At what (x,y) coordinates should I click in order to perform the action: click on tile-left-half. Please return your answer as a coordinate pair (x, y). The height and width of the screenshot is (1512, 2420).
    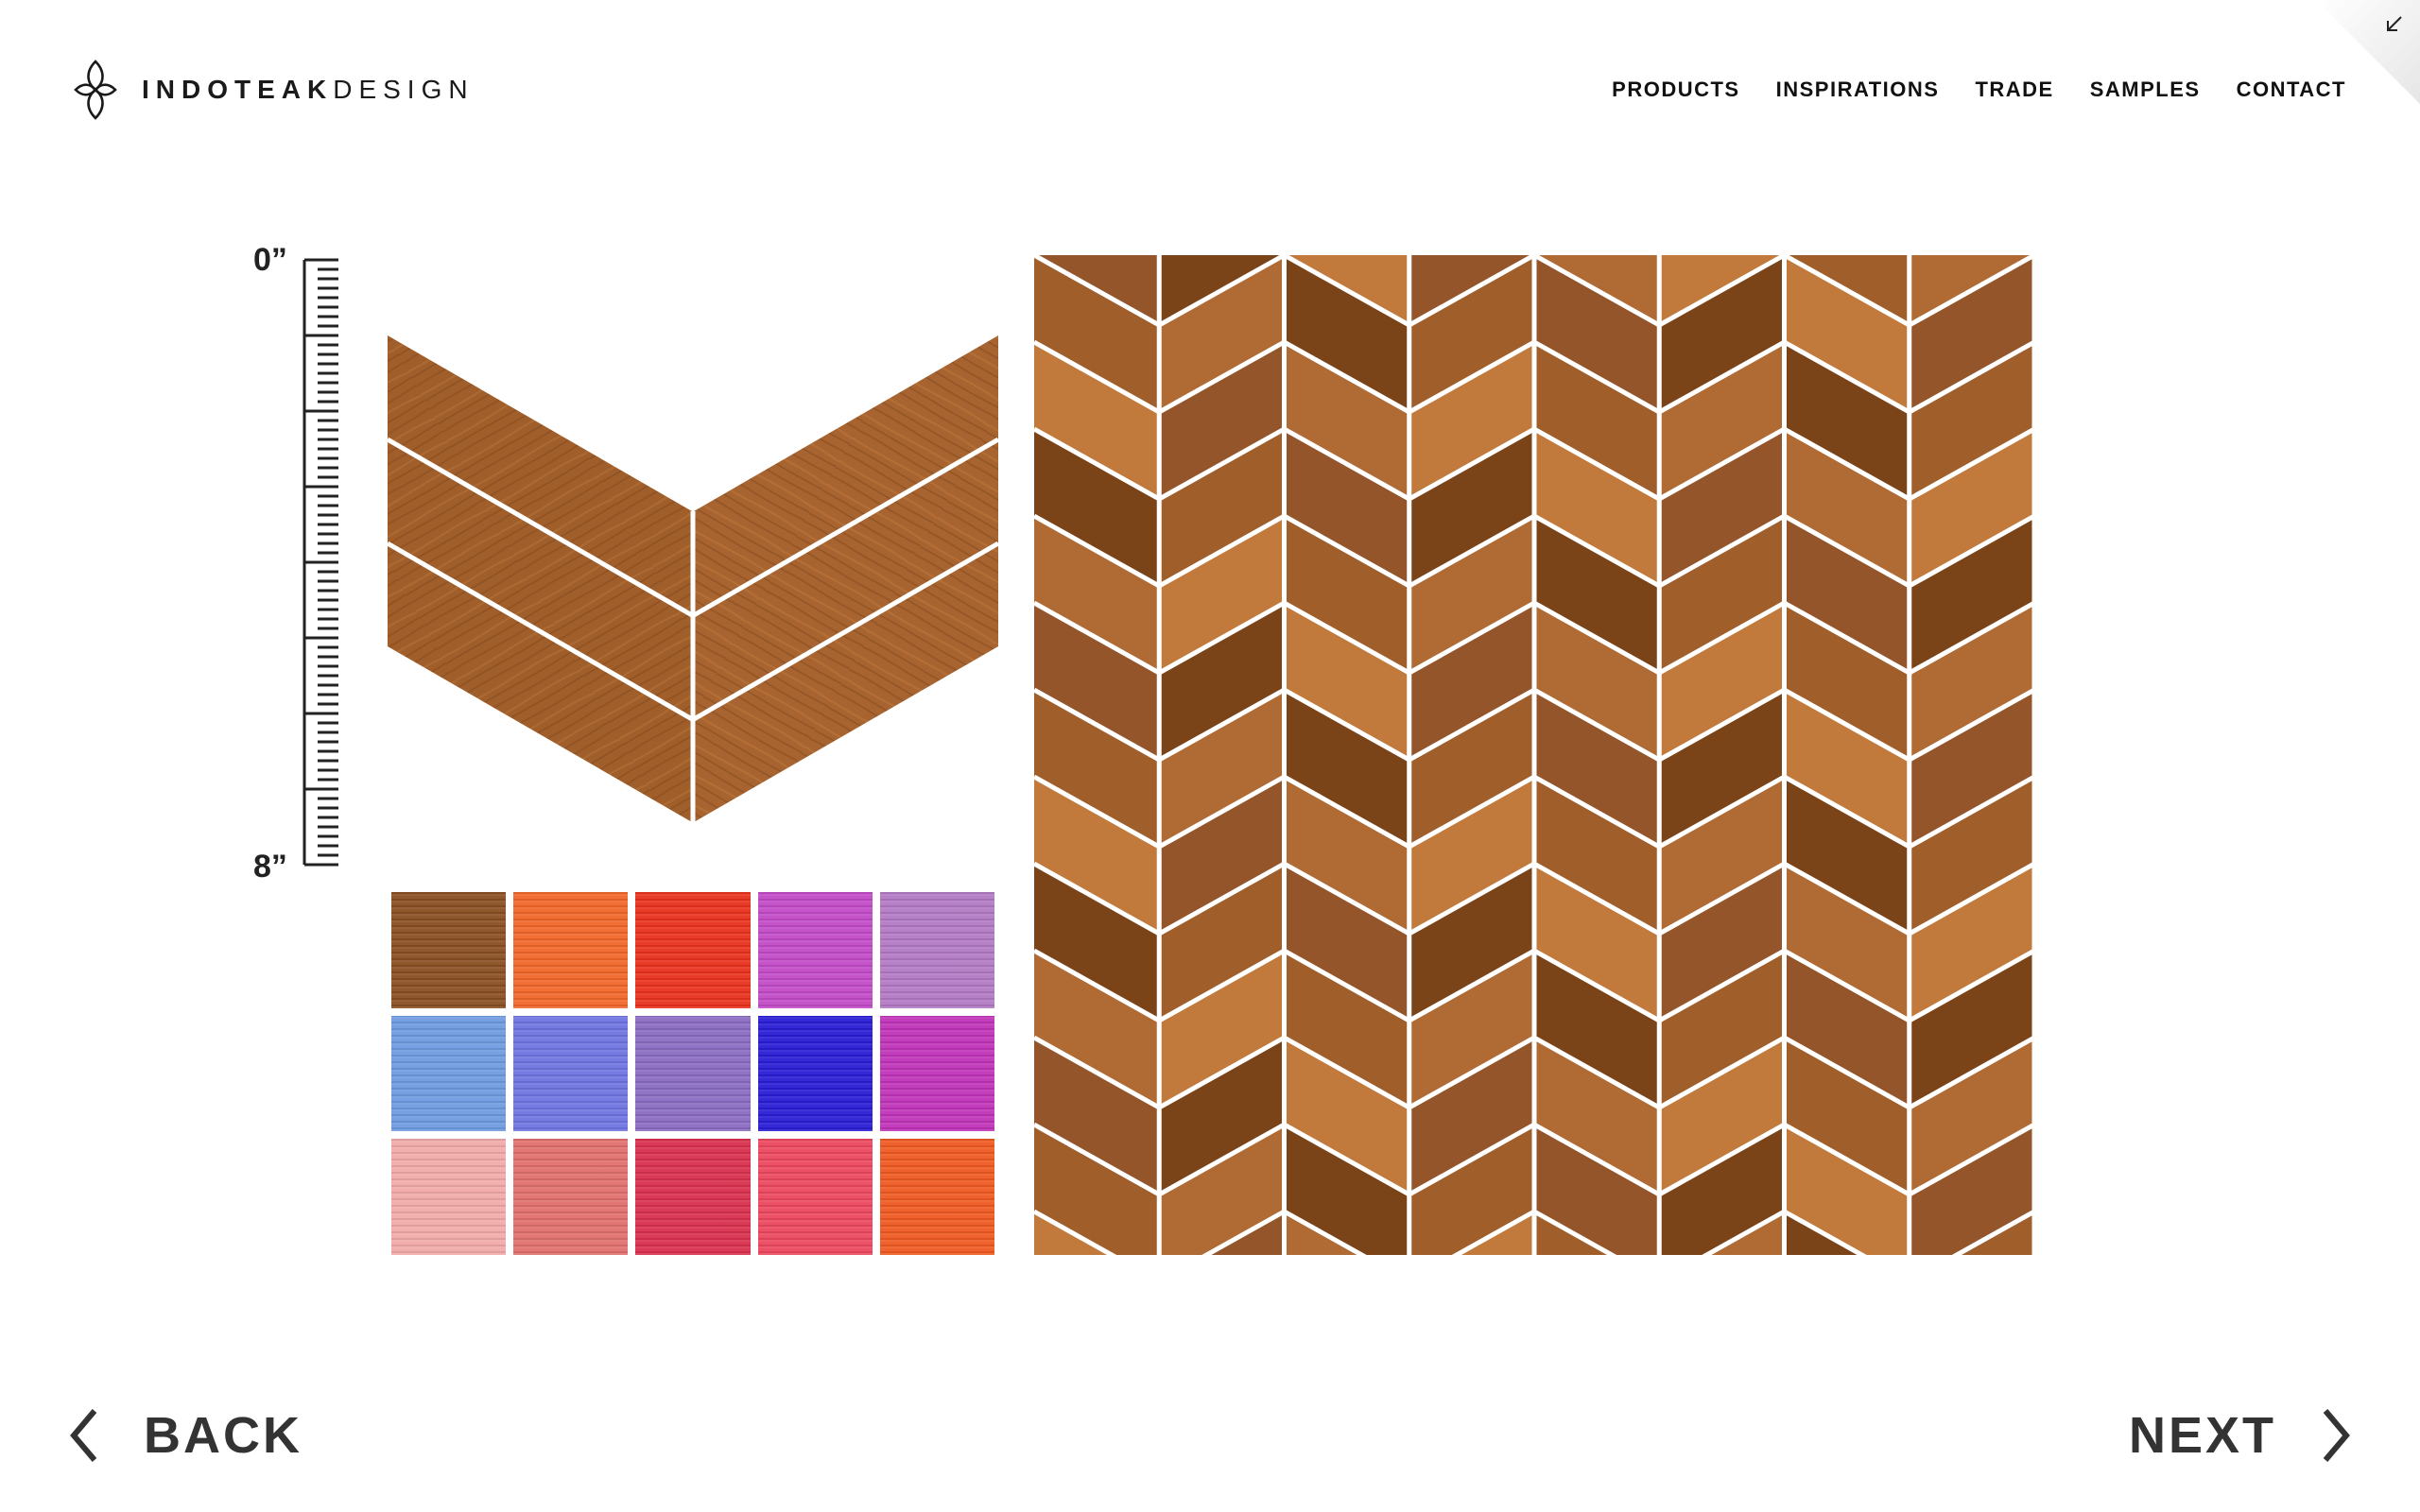
    Looking at the image, I should click on (540, 578).